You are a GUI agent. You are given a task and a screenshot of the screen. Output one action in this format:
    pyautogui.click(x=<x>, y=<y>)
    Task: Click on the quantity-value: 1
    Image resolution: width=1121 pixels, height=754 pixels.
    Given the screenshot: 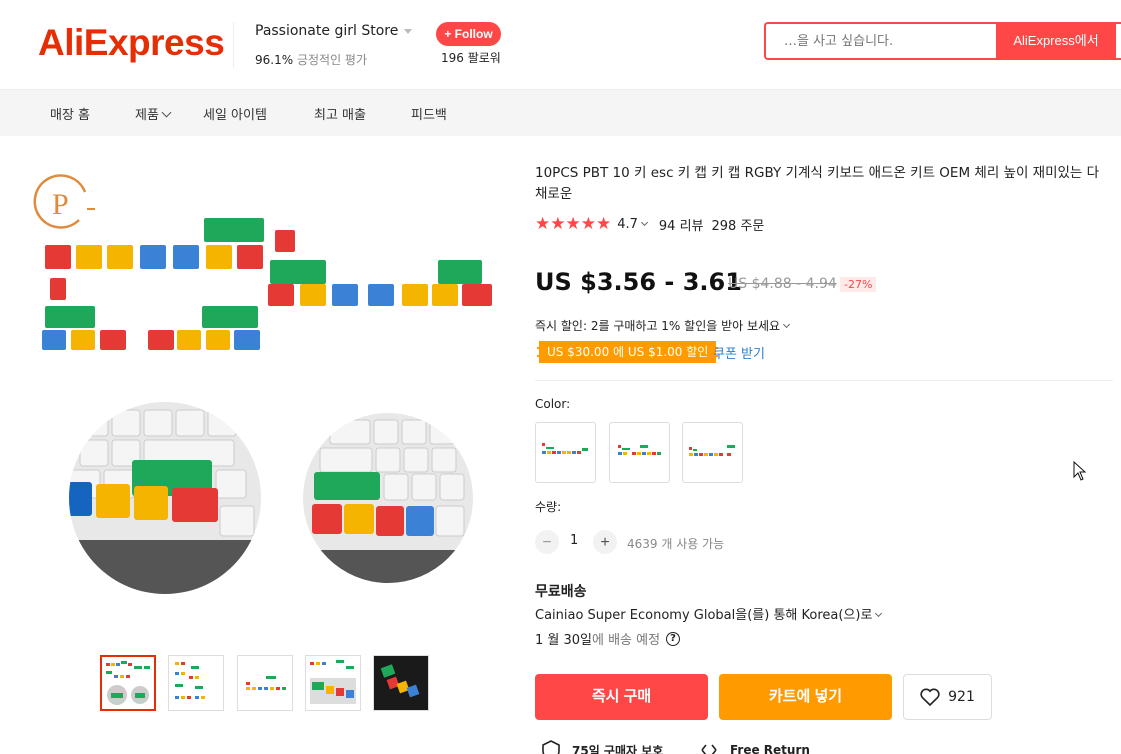 What is the action you would take?
    pyautogui.click(x=574, y=540)
    